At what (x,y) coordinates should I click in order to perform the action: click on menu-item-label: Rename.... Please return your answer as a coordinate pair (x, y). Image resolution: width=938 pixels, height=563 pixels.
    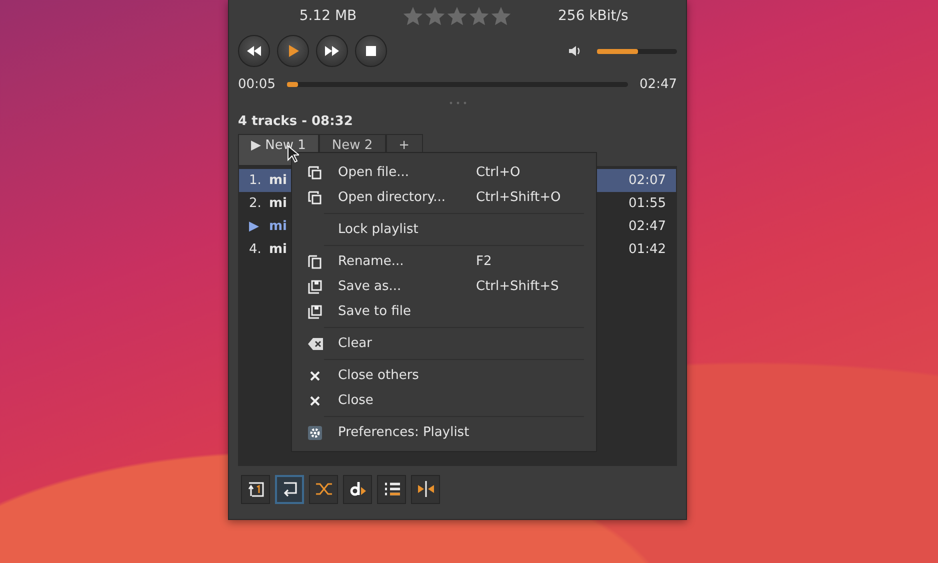
    Looking at the image, I should click on (371, 261).